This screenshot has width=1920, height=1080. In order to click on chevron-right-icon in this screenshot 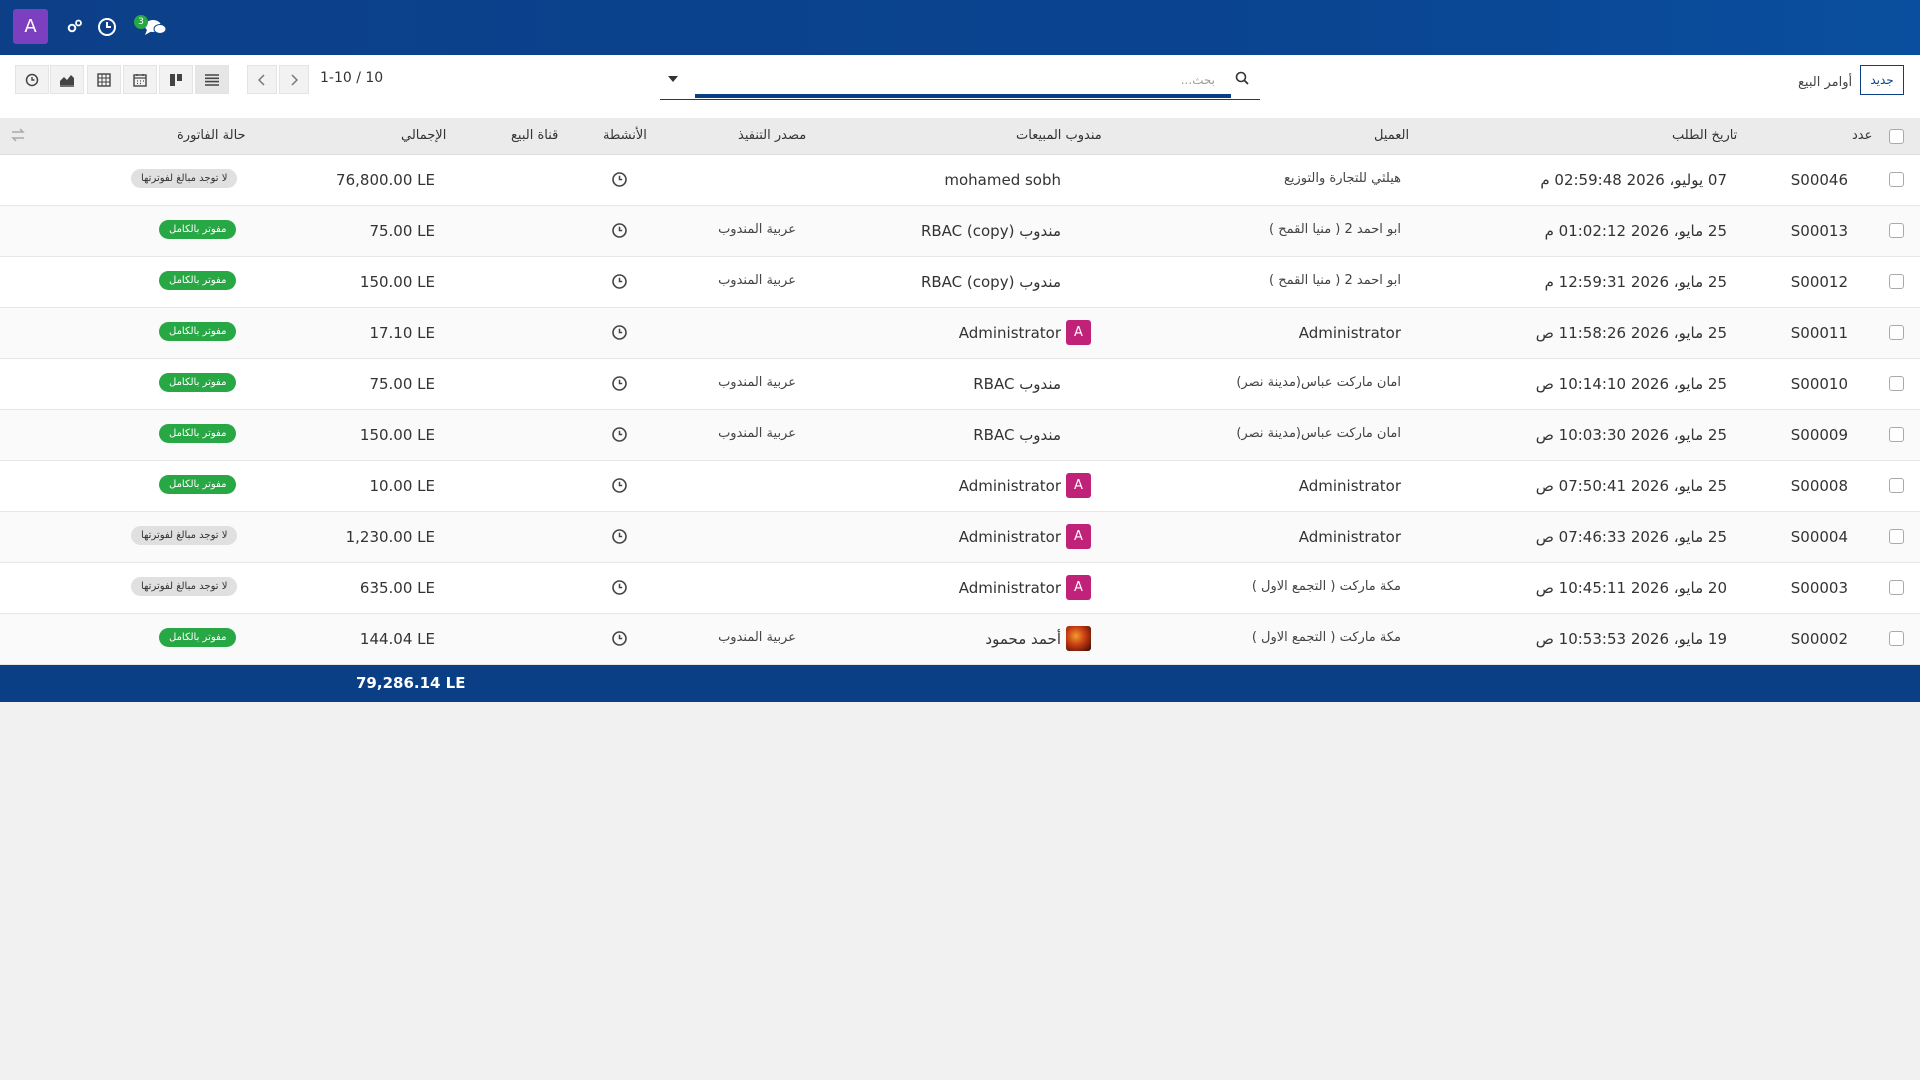, I will do `click(294, 79)`.